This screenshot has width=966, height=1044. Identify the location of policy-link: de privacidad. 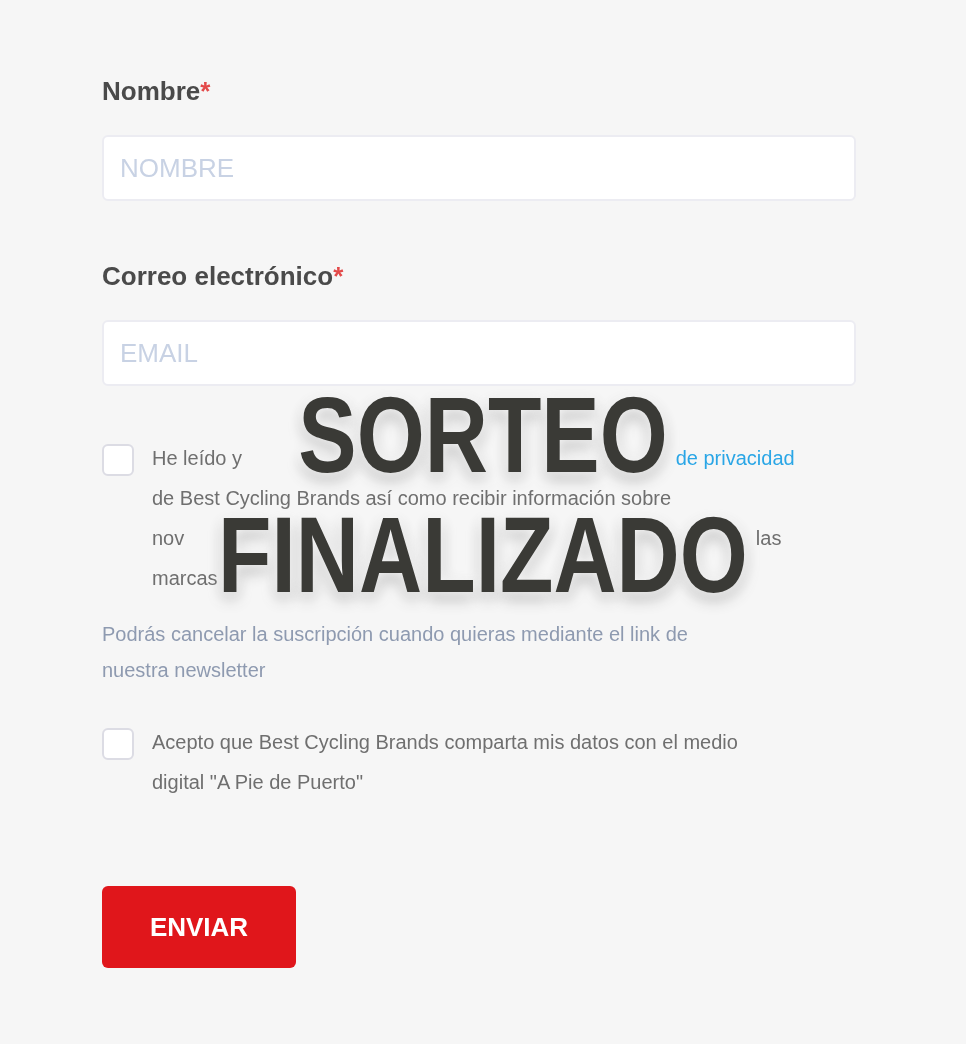
(735, 458).